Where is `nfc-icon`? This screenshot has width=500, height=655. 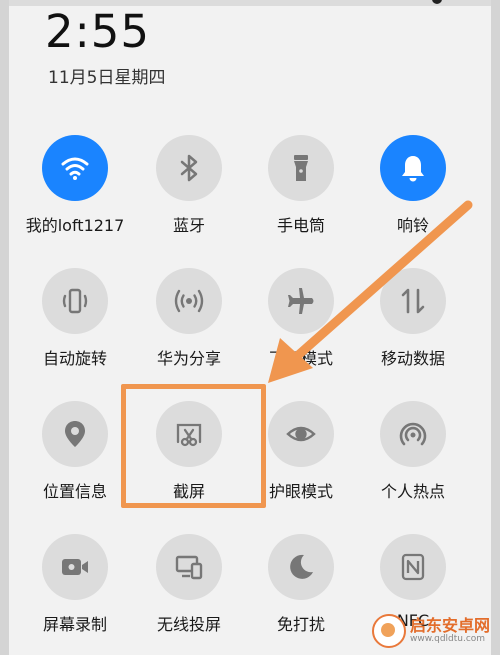 nfc-icon is located at coordinates (413, 567).